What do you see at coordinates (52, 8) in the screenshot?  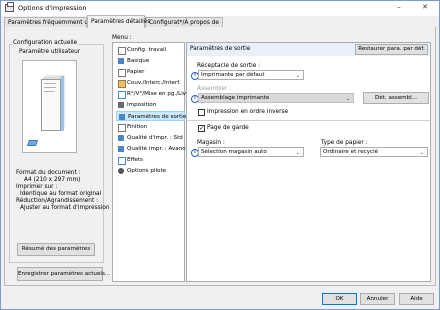 I see `window-title: Options d'impression` at bounding box center [52, 8].